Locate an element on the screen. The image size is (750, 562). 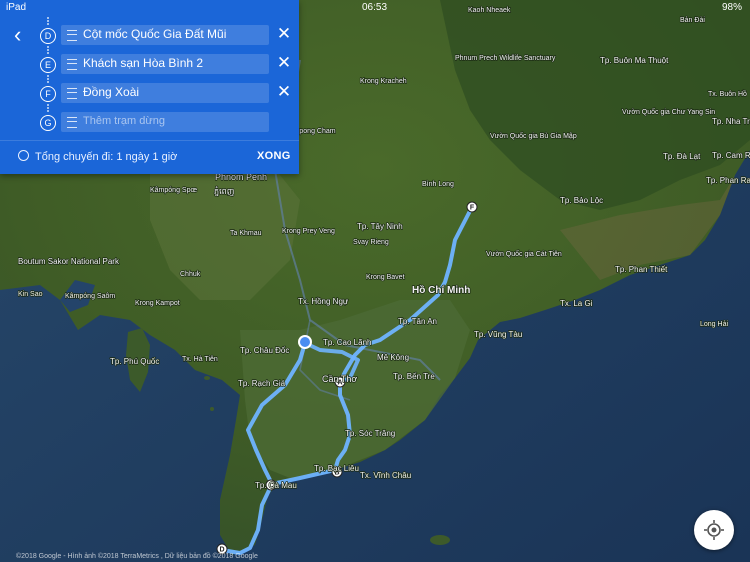
place-label-krong-kracheh: Krong Kracheh is located at coordinates (383, 81).